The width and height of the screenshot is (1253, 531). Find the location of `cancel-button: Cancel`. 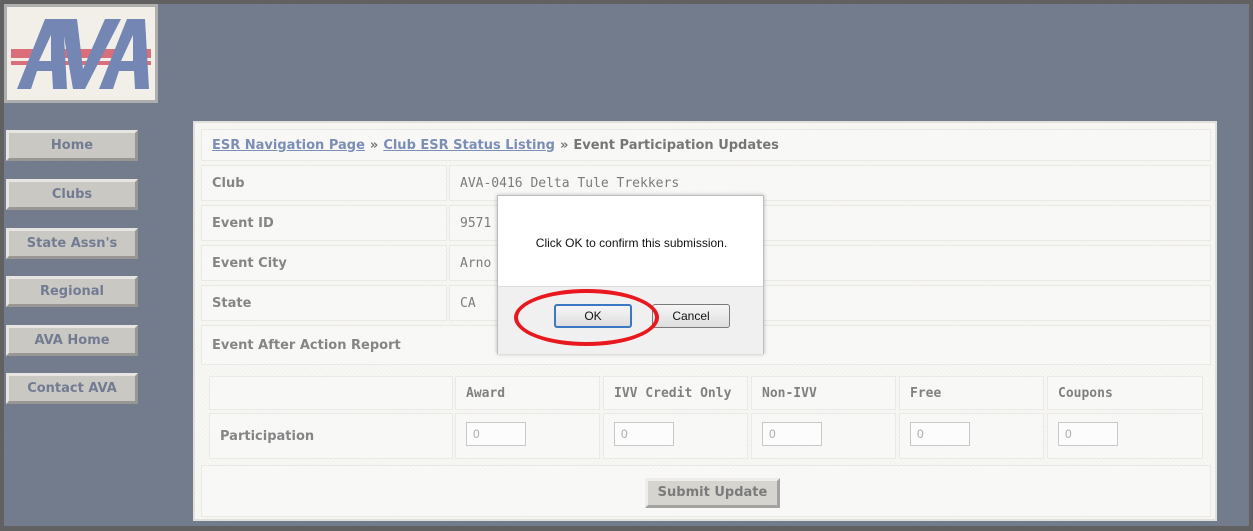

cancel-button: Cancel is located at coordinates (691, 316).